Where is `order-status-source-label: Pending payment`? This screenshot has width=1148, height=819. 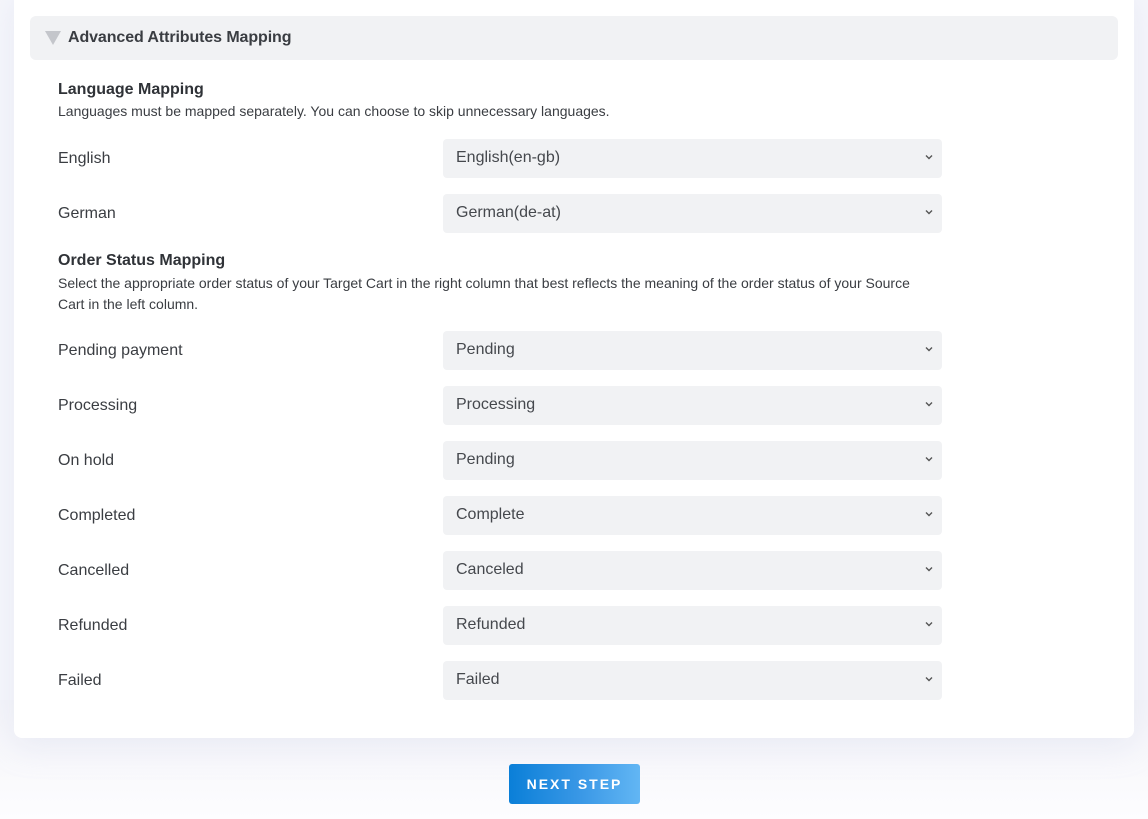 order-status-source-label: Pending payment is located at coordinates (120, 350).